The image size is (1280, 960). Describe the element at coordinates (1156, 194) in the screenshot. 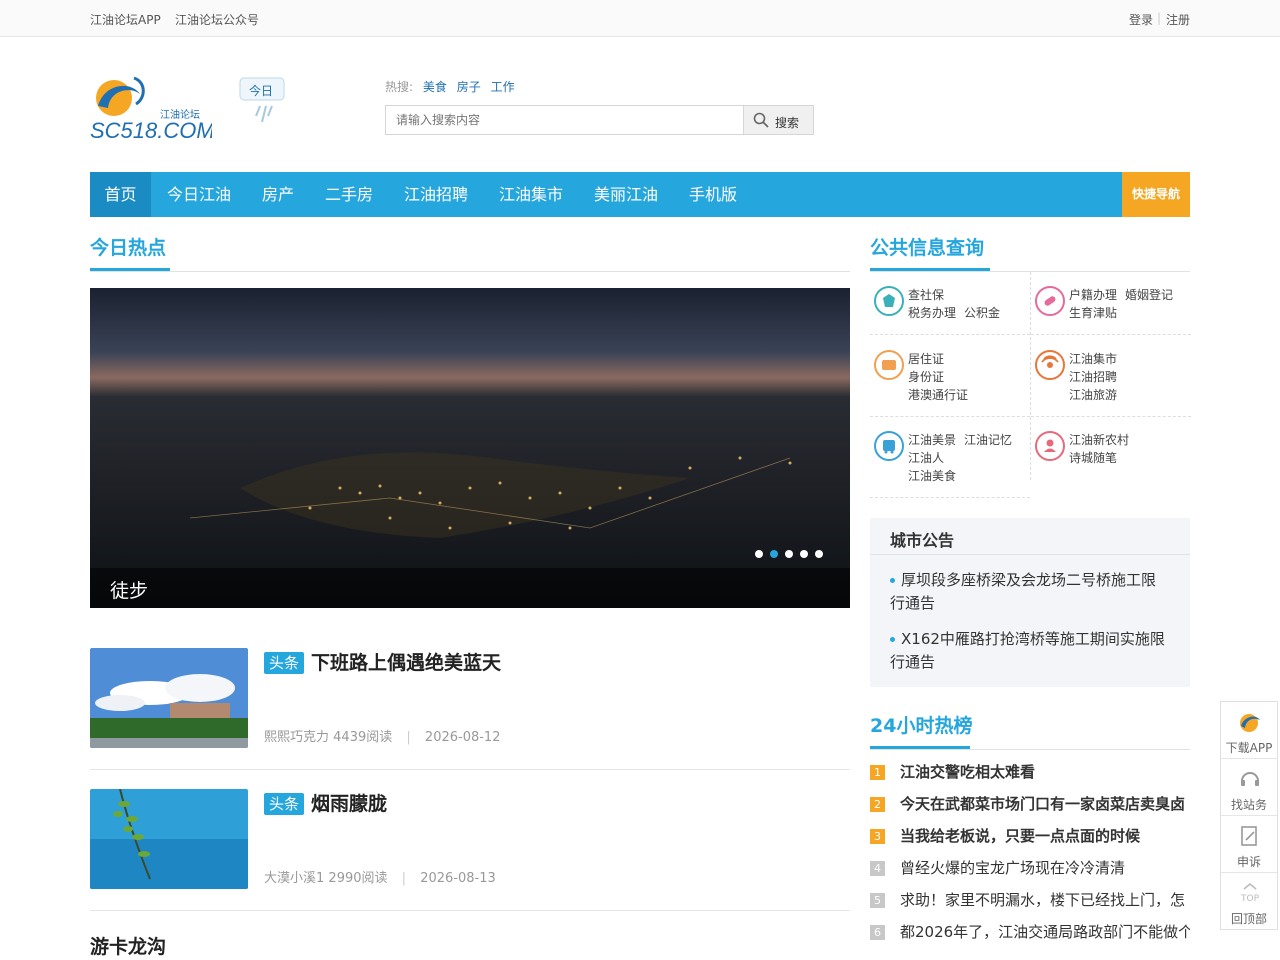

I see `quick-nav-button: 快捷导航` at that location.